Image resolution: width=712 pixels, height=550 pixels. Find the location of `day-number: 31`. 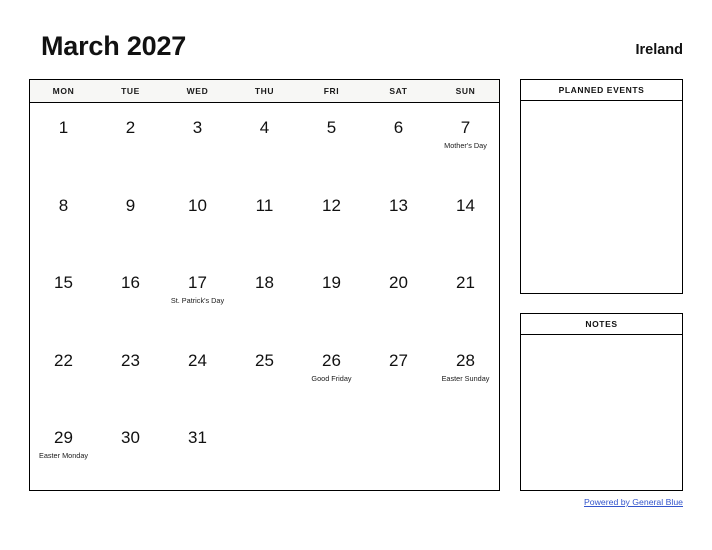

day-number: 31 is located at coordinates (197, 438).